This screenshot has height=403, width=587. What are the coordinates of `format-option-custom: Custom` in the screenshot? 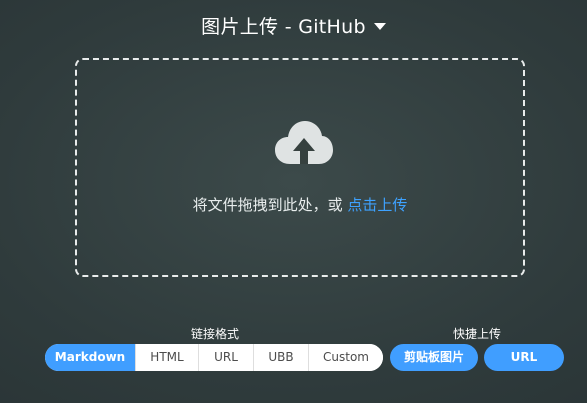 It's located at (345, 357).